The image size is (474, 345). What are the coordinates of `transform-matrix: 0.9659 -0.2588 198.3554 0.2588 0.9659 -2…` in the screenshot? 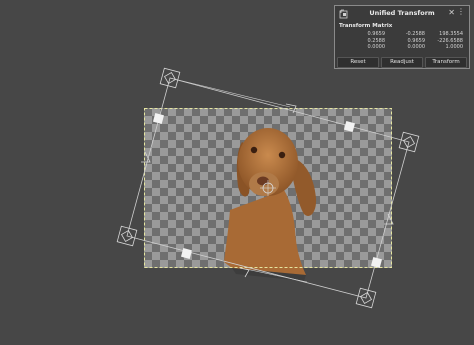 It's located at (408, 40).